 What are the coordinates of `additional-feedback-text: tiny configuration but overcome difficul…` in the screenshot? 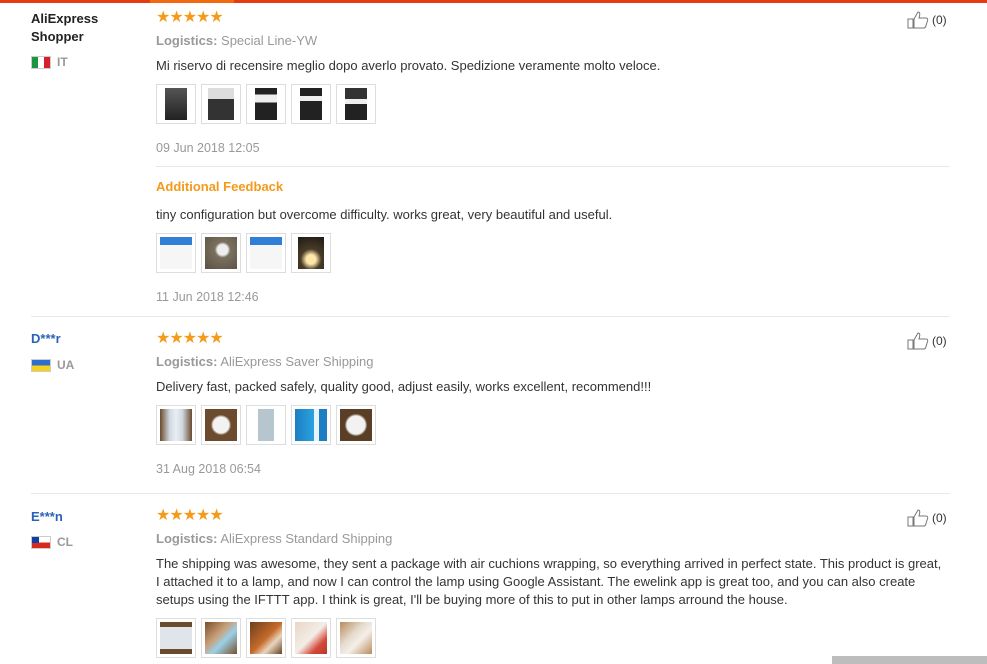 It's located at (384, 214).